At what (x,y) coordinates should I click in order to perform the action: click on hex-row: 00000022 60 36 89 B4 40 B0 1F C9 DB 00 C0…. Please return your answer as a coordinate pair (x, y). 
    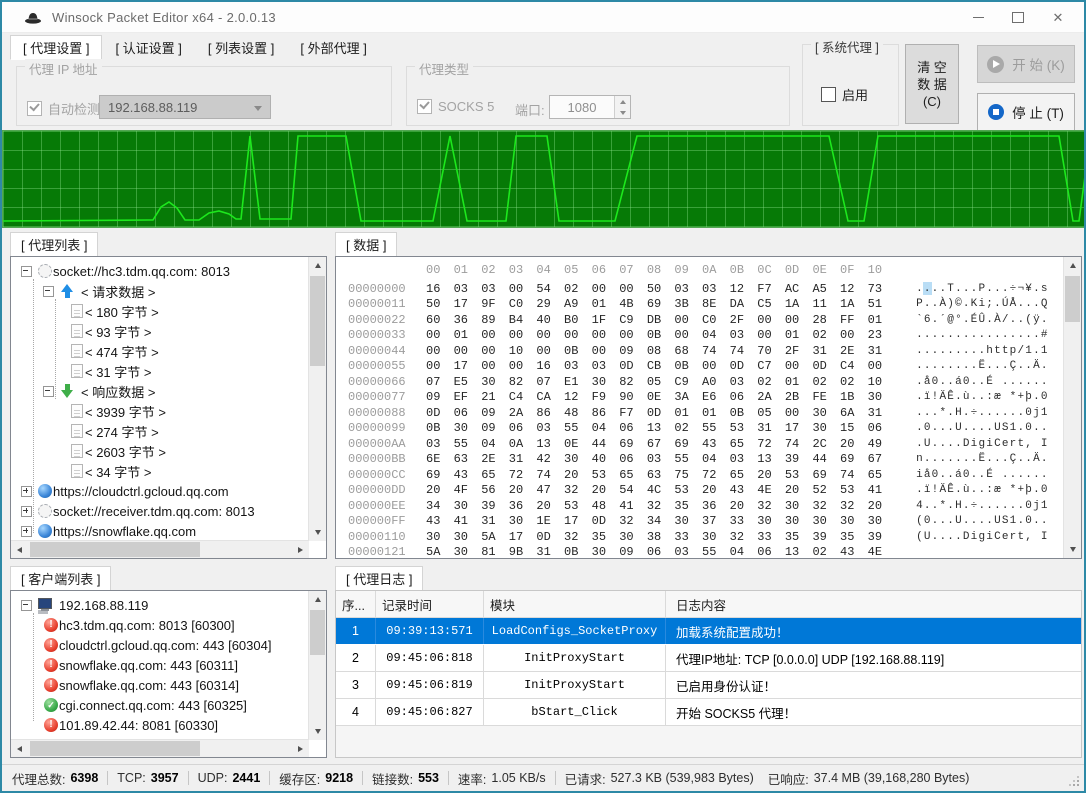
    Looking at the image, I should click on (699, 320).